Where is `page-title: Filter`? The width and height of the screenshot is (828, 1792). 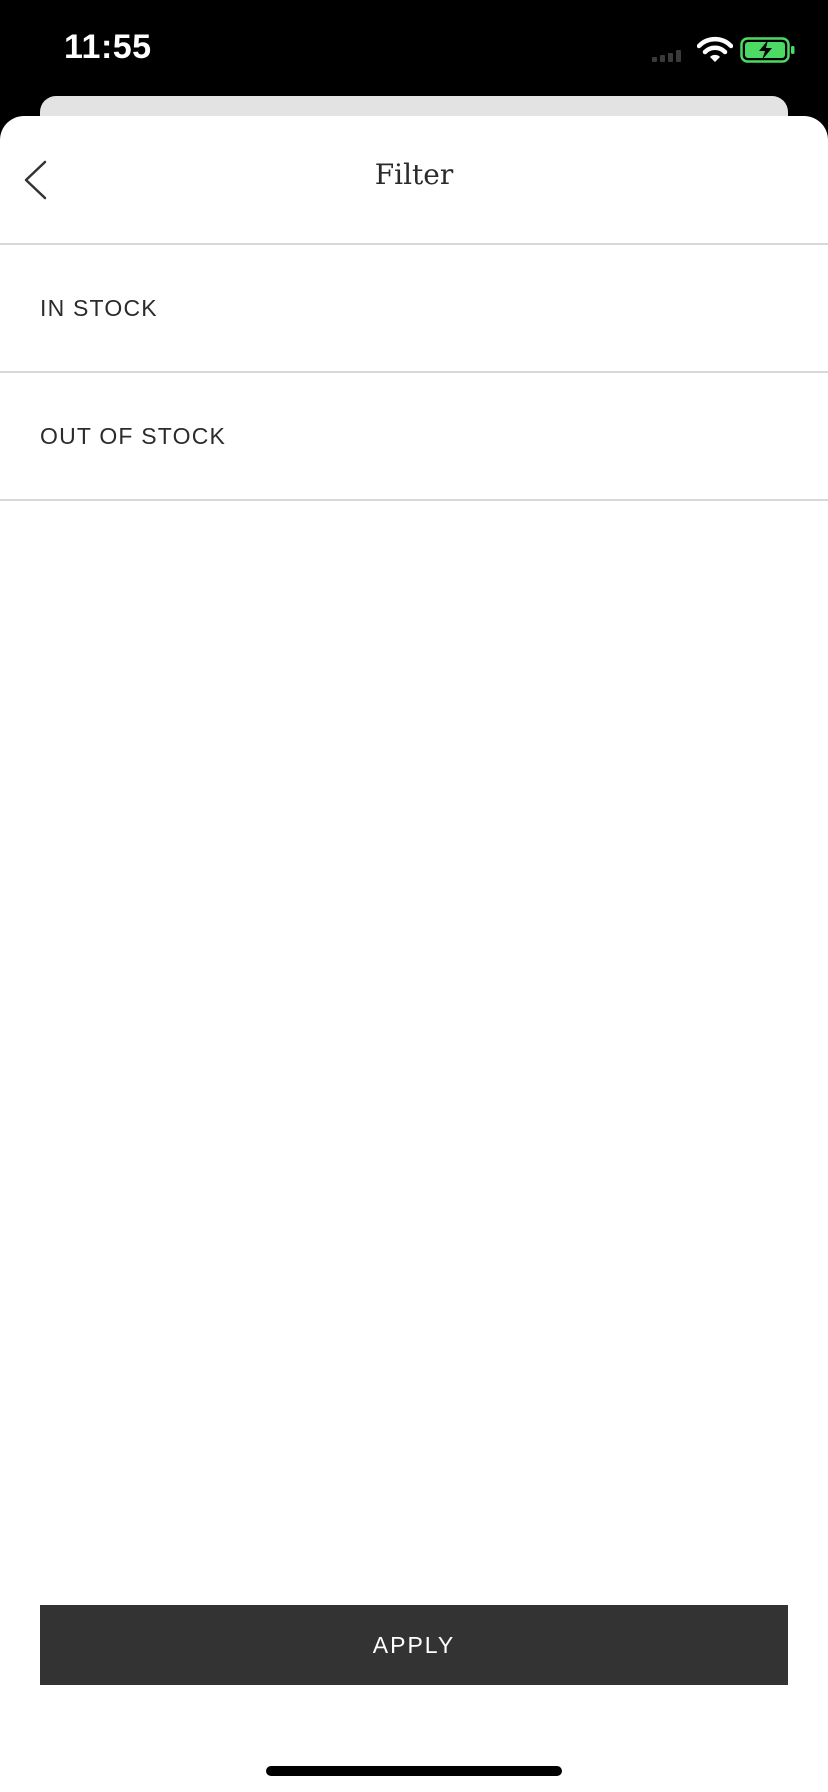
page-title: Filter is located at coordinates (414, 174).